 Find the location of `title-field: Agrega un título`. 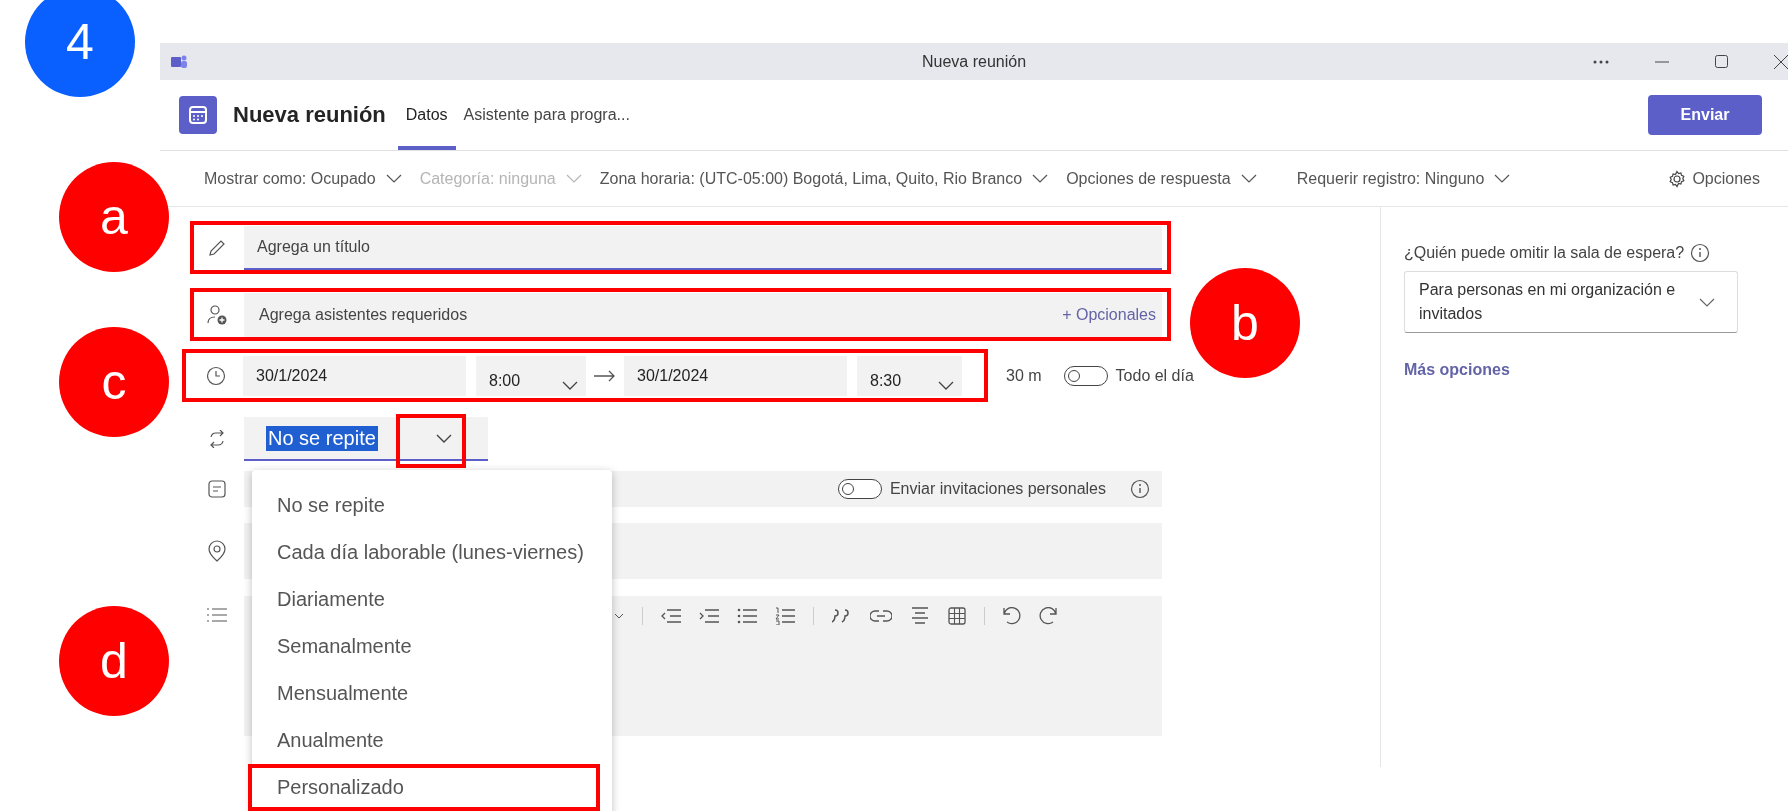

title-field: Agrega un título is located at coordinates (703, 247).